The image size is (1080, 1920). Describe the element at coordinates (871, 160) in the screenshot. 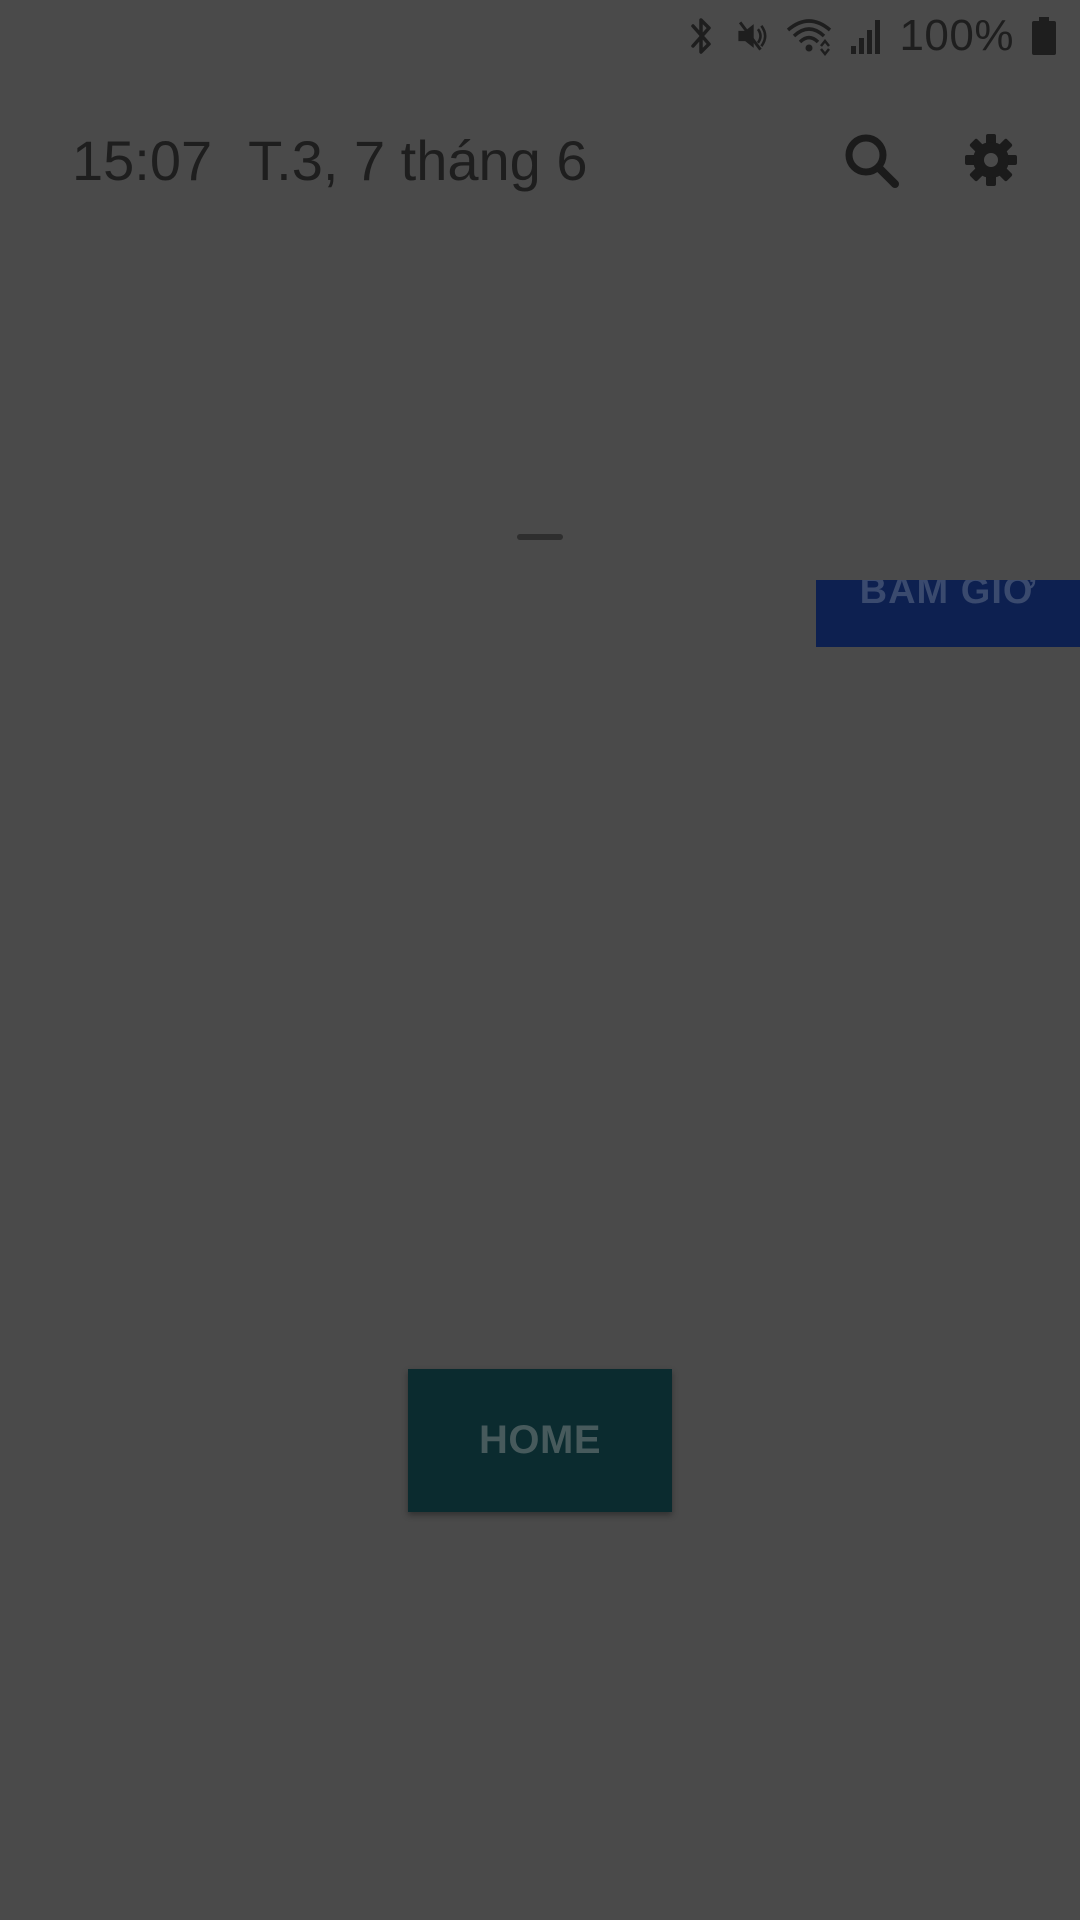

I see `search-icon` at that location.